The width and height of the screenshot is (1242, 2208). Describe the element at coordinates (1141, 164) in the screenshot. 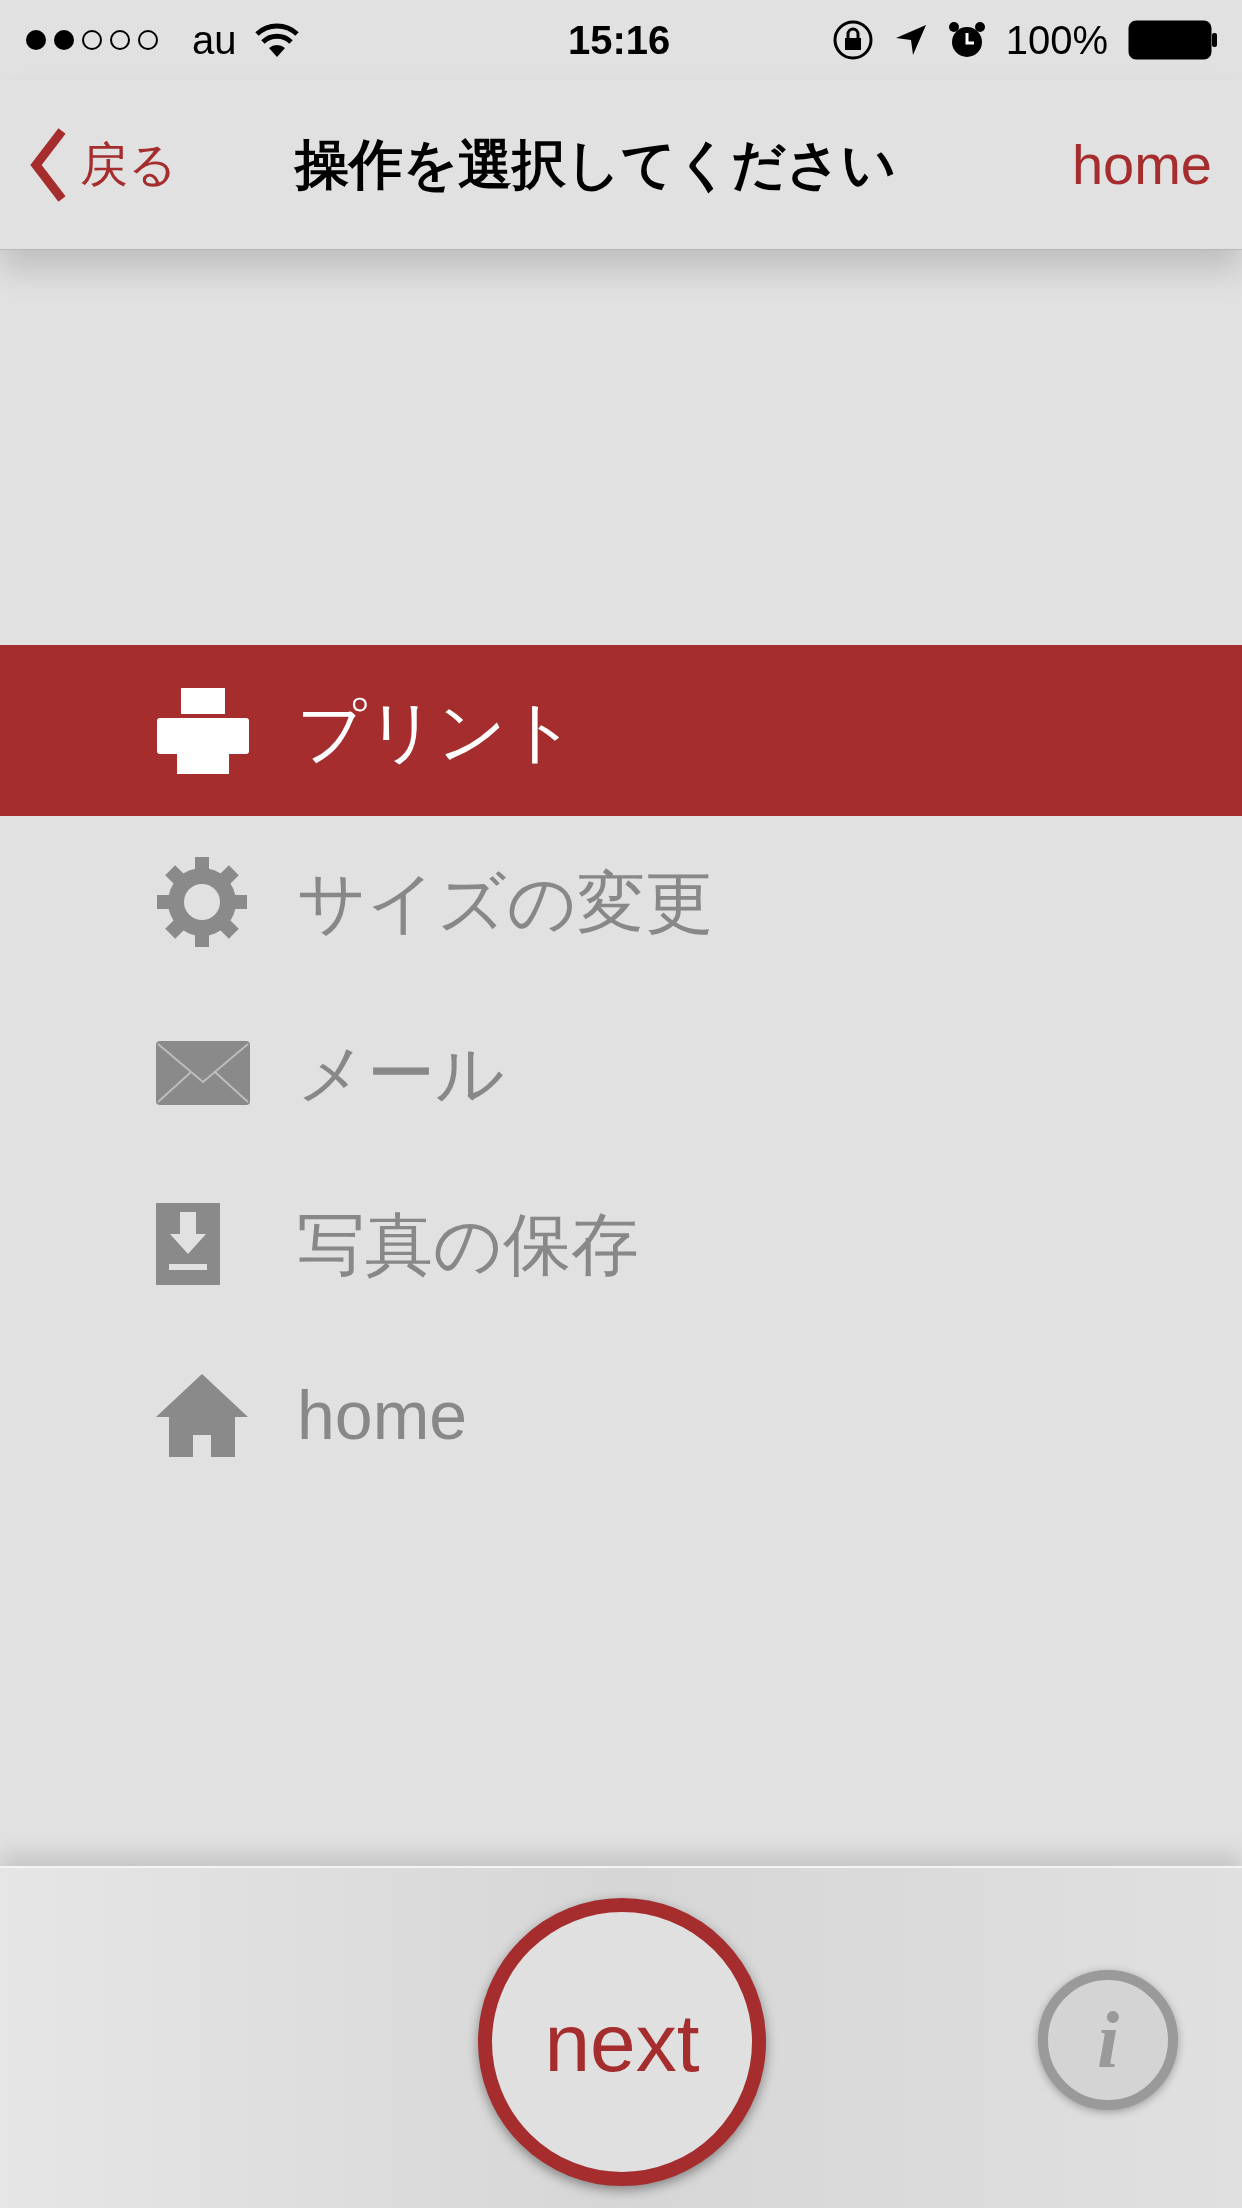

I see `home-link: home` at that location.